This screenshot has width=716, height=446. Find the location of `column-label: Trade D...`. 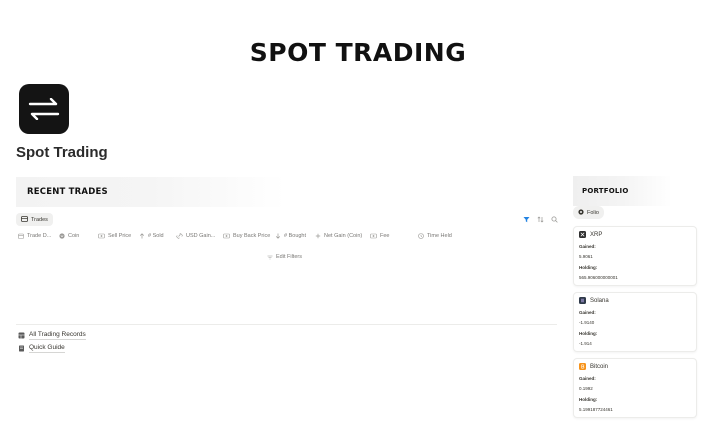

column-label: Trade D... is located at coordinates (39, 236).